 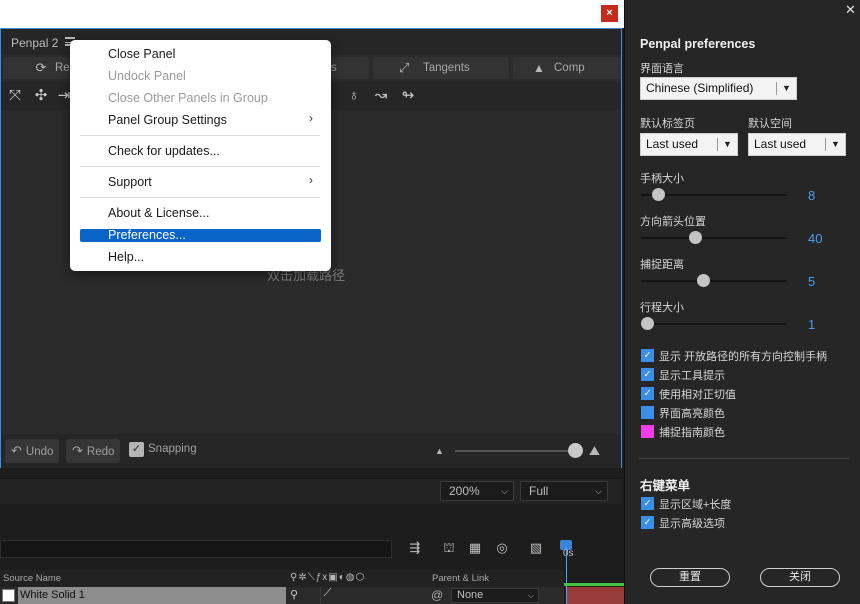 I want to click on show-area-length-label: 显示区域+长度, so click(x=695, y=505).